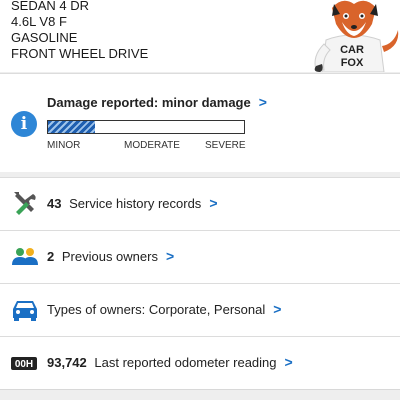 The width and height of the screenshot is (400, 400). I want to click on mascot-shirt-text: CAR, so click(352, 50).